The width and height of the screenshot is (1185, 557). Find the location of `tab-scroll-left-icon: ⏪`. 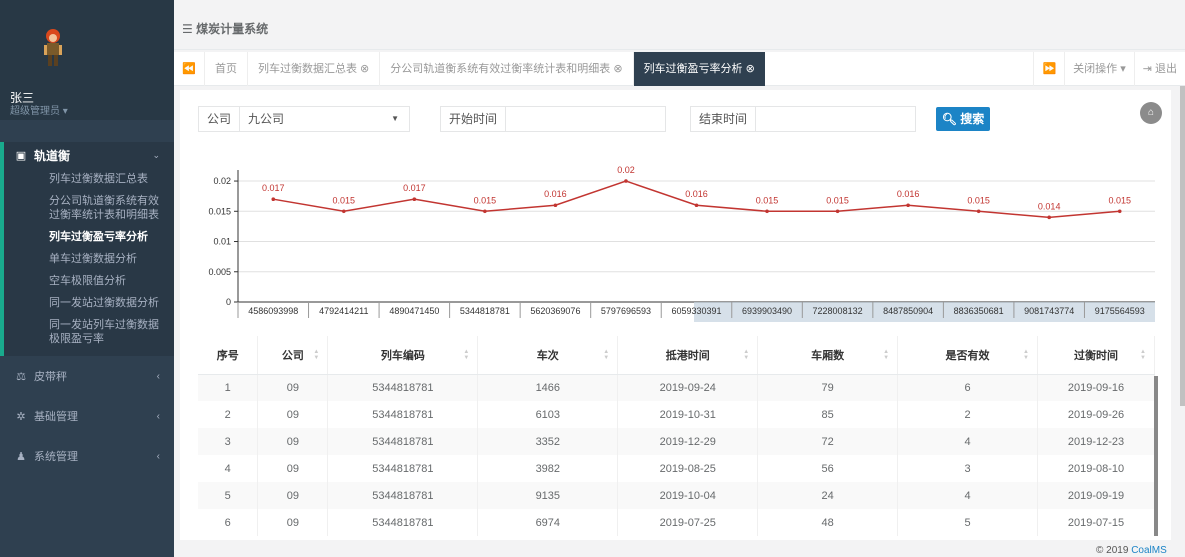

tab-scroll-left-icon: ⏪ is located at coordinates (189, 68).